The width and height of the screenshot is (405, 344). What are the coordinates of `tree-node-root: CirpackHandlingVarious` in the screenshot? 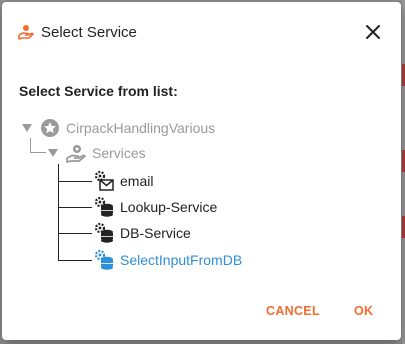 It's located at (127, 128).